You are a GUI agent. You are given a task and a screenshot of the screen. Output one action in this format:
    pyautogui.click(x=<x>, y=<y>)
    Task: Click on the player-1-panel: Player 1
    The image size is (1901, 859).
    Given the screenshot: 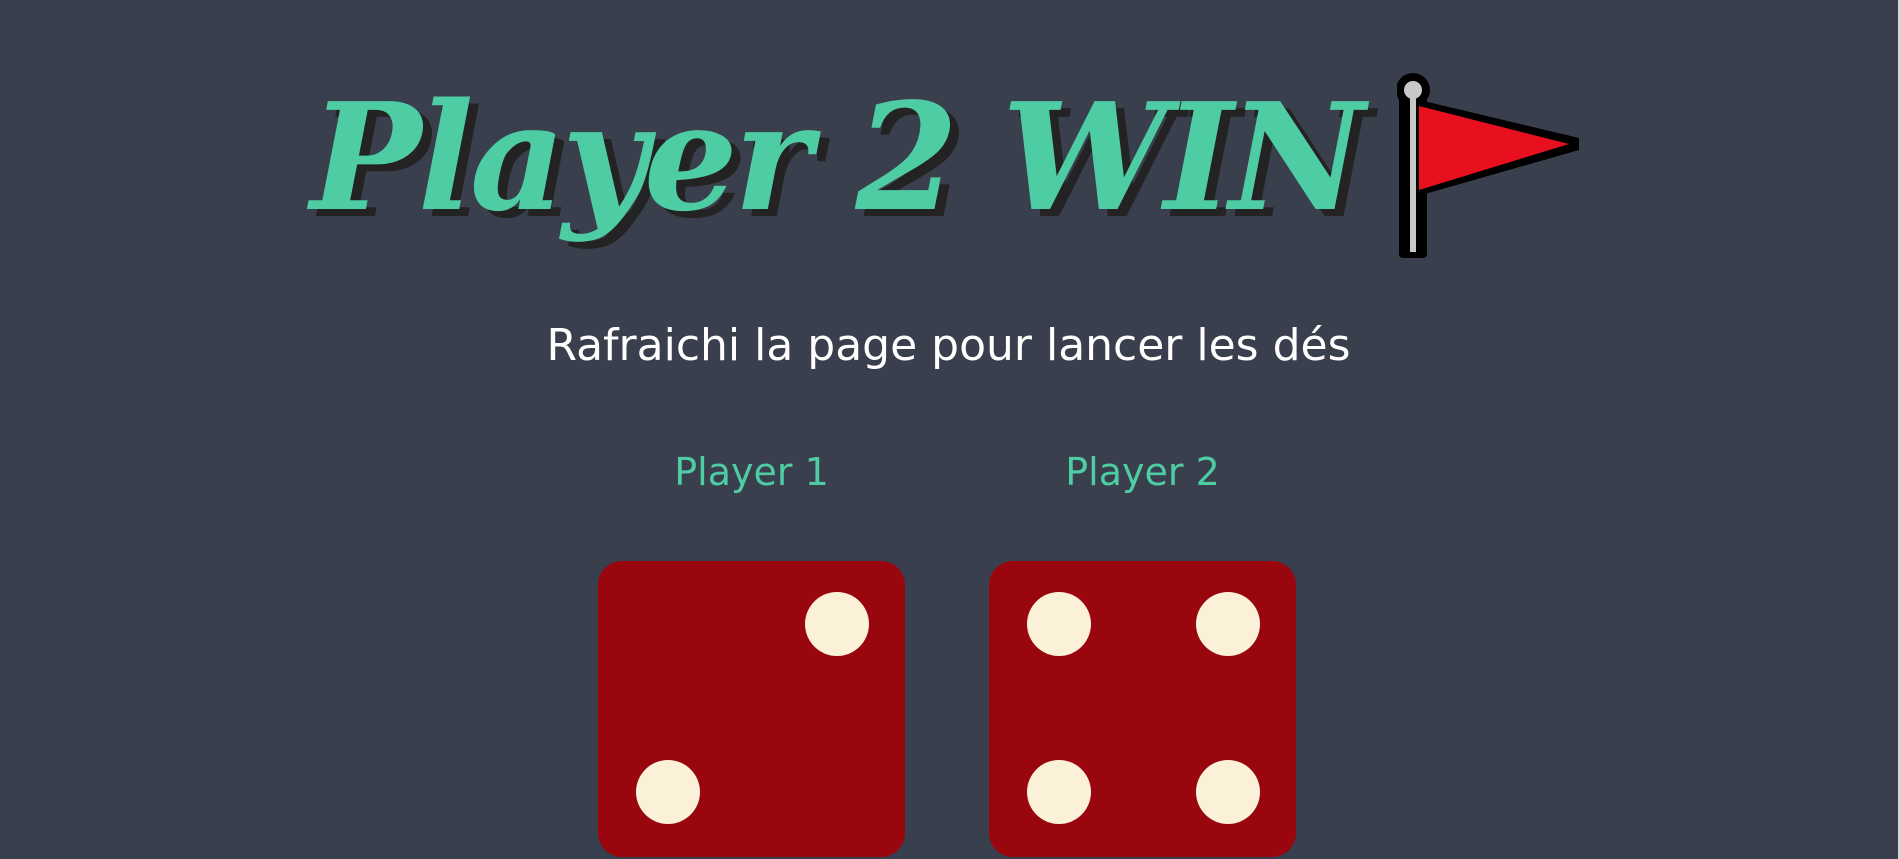 What is the action you would take?
    pyautogui.click(x=751, y=648)
    